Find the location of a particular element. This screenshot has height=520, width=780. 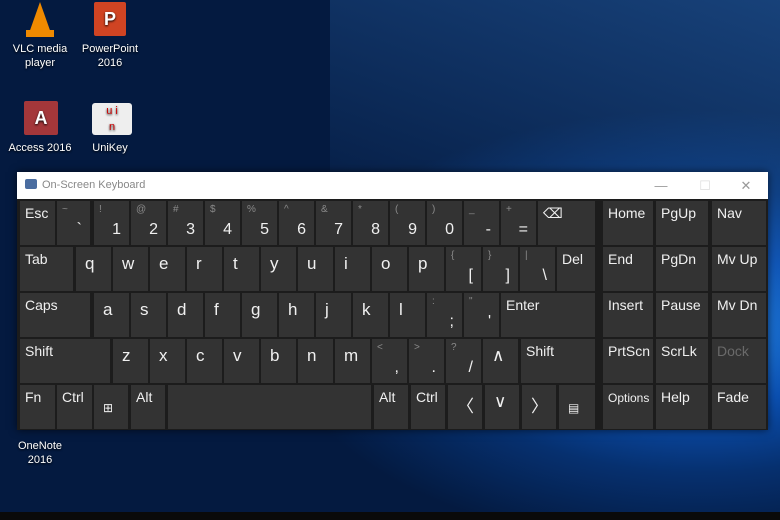

key-pgup: PgUp is located at coordinates (682, 223).